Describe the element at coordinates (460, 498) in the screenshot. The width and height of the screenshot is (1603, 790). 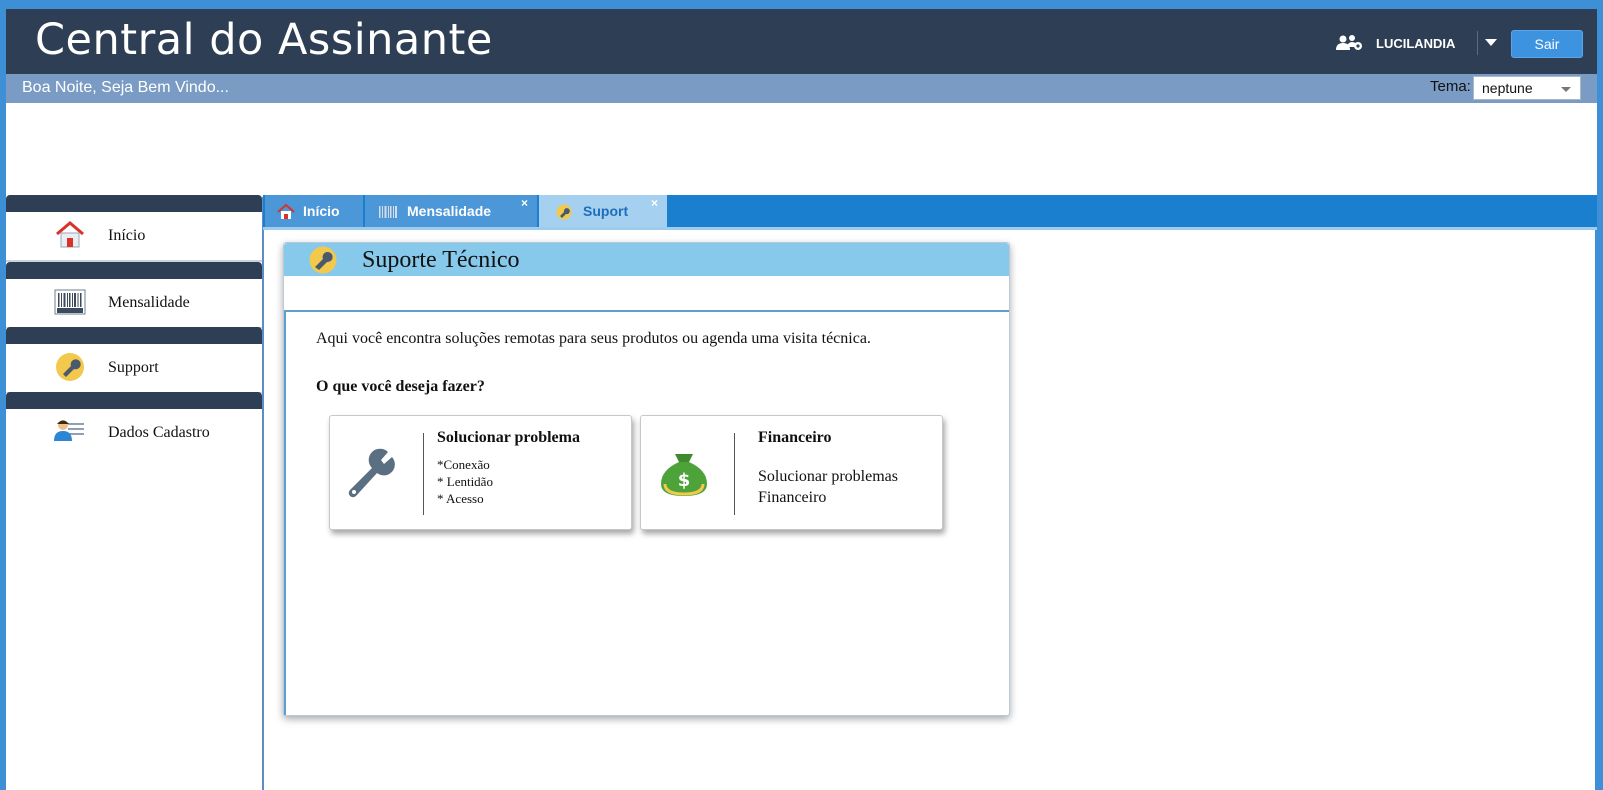
I see `option-line: * Acesso` at that location.